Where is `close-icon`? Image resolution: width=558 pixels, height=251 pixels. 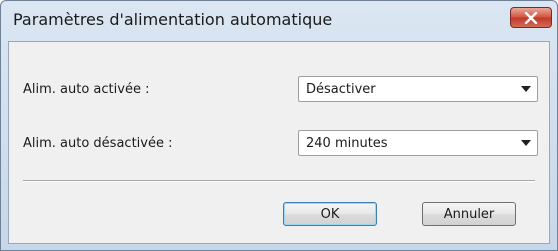
close-icon is located at coordinates (531, 17).